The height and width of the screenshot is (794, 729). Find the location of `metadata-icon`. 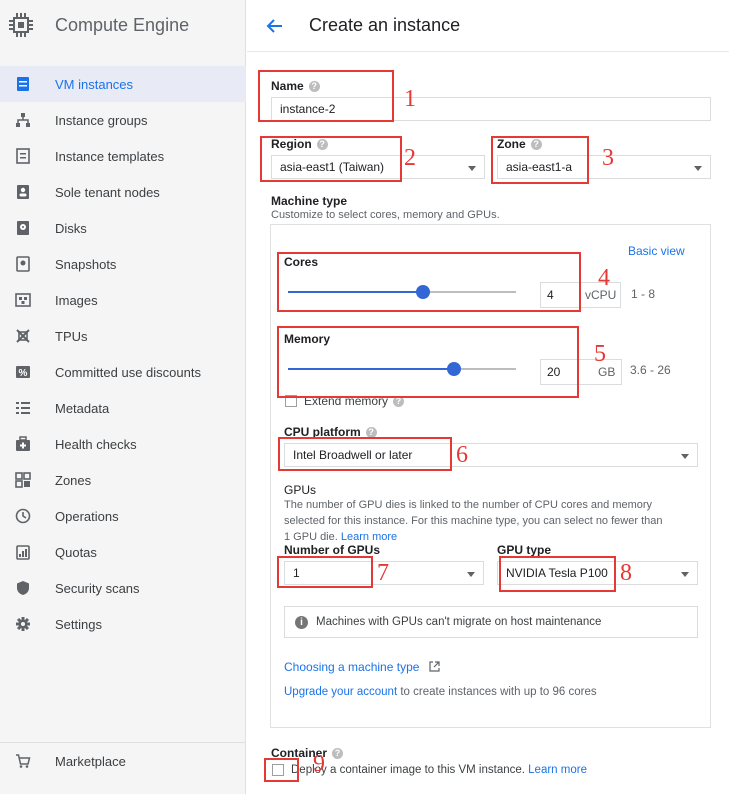

metadata-icon is located at coordinates (23, 408).